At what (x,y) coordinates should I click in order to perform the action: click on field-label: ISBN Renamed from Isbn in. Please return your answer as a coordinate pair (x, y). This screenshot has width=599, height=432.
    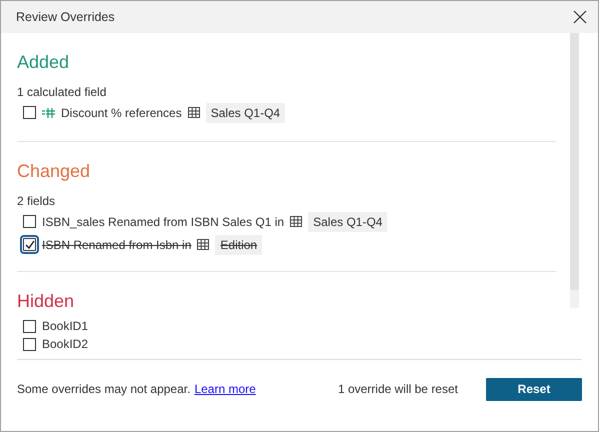
    Looking at the image, I should click on (117, 245).